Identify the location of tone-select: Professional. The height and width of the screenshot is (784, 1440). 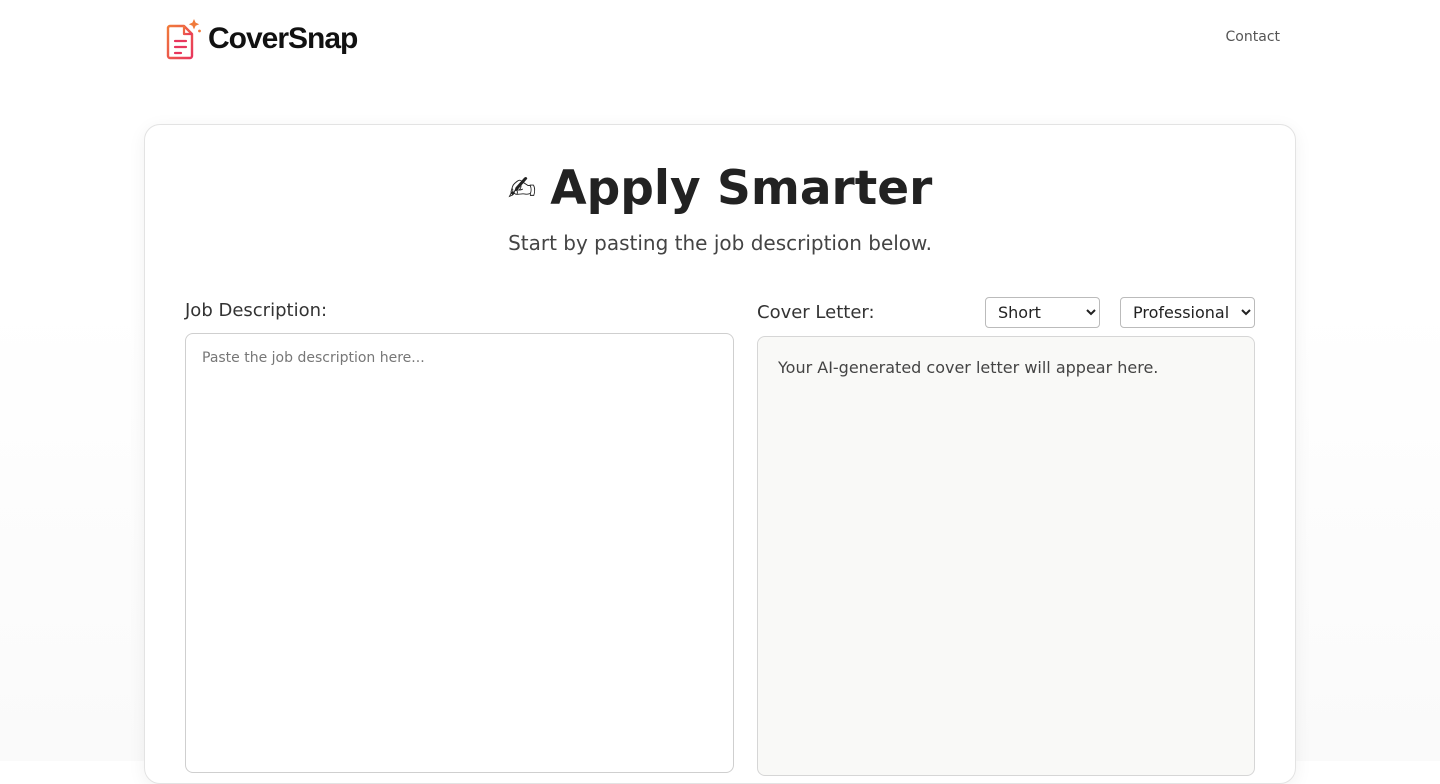
(1187, 312).